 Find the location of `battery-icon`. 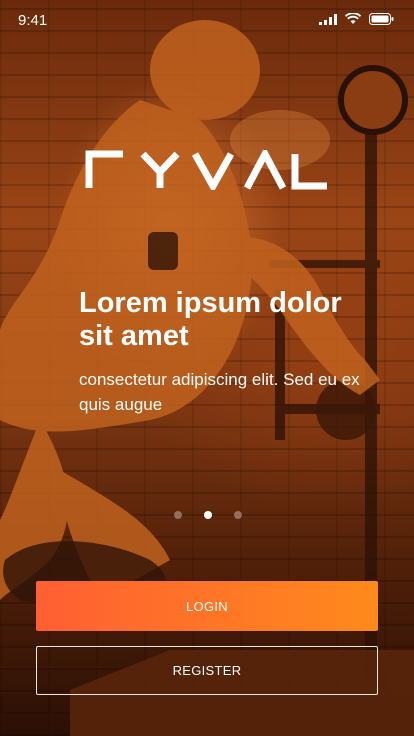

battery-icon is located at coordinates (381, 19).